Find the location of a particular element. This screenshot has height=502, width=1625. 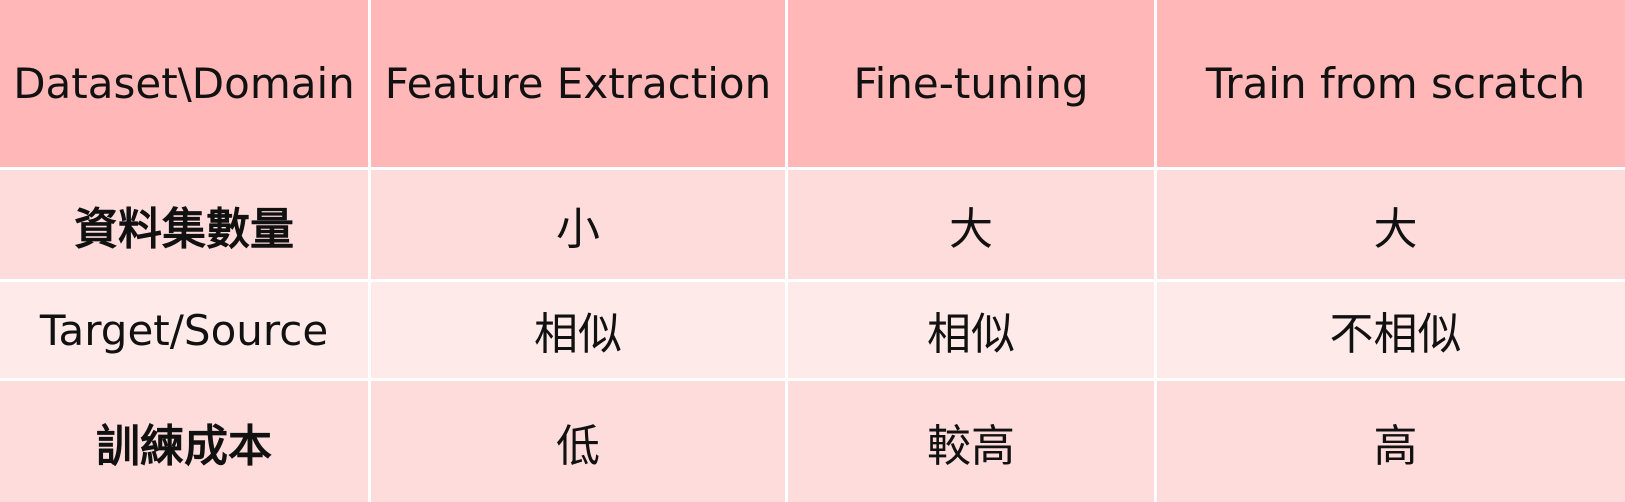

header-feature-extraction: Feature Extraction is located at coordinates (578, 83).